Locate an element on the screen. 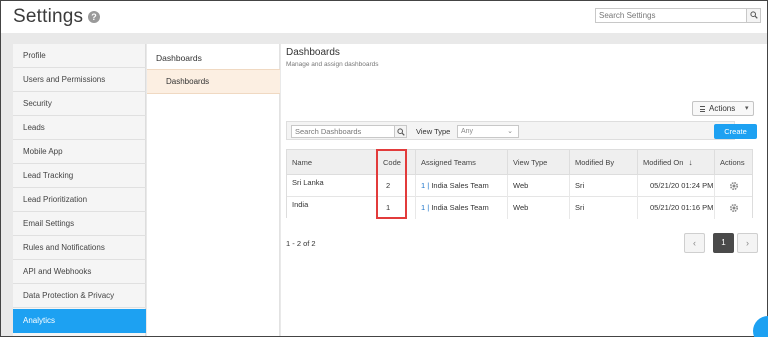  modified-on-label: Modified On is located at coordinates (663, 162).